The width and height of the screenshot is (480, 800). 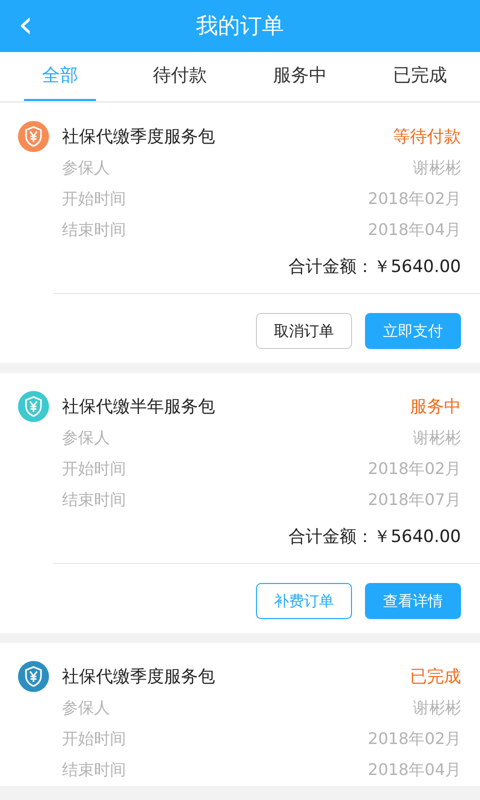 What do you see at coordinates (427, 137) in the screenshot?
I see `order-status: 等待付款` at bounding box center [427, 137].